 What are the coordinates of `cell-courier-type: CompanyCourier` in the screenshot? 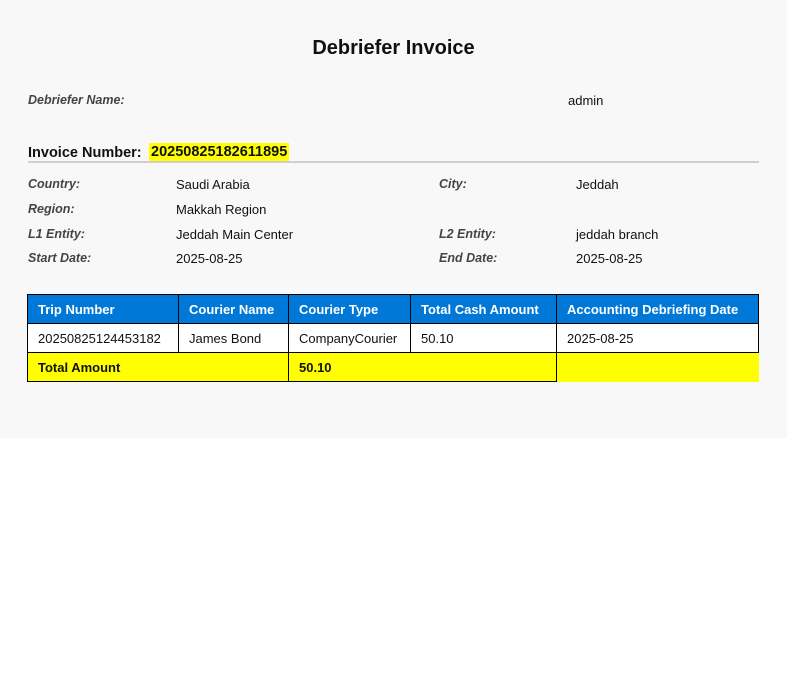 It's located at (349, 338).